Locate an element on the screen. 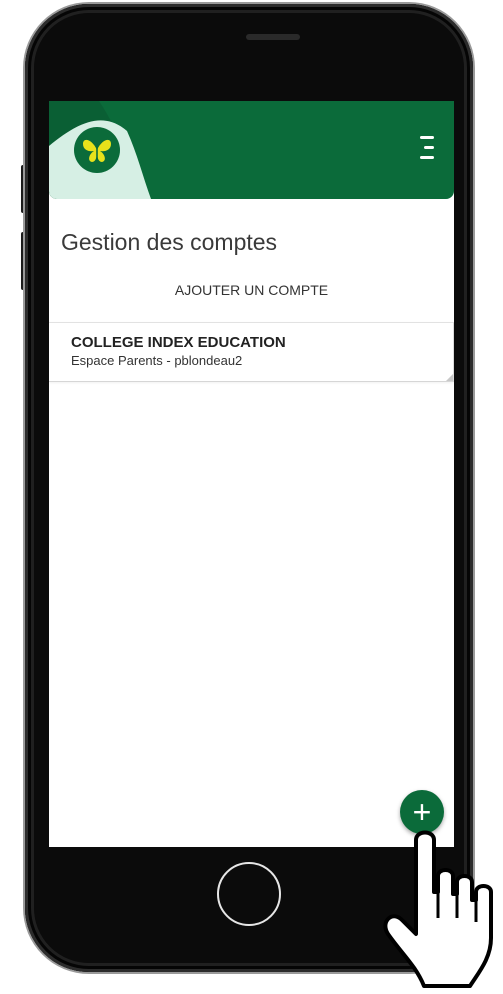 This screenshot has width=503, height=994. butterfly-logo-icon is located at coordinates (97, 150).